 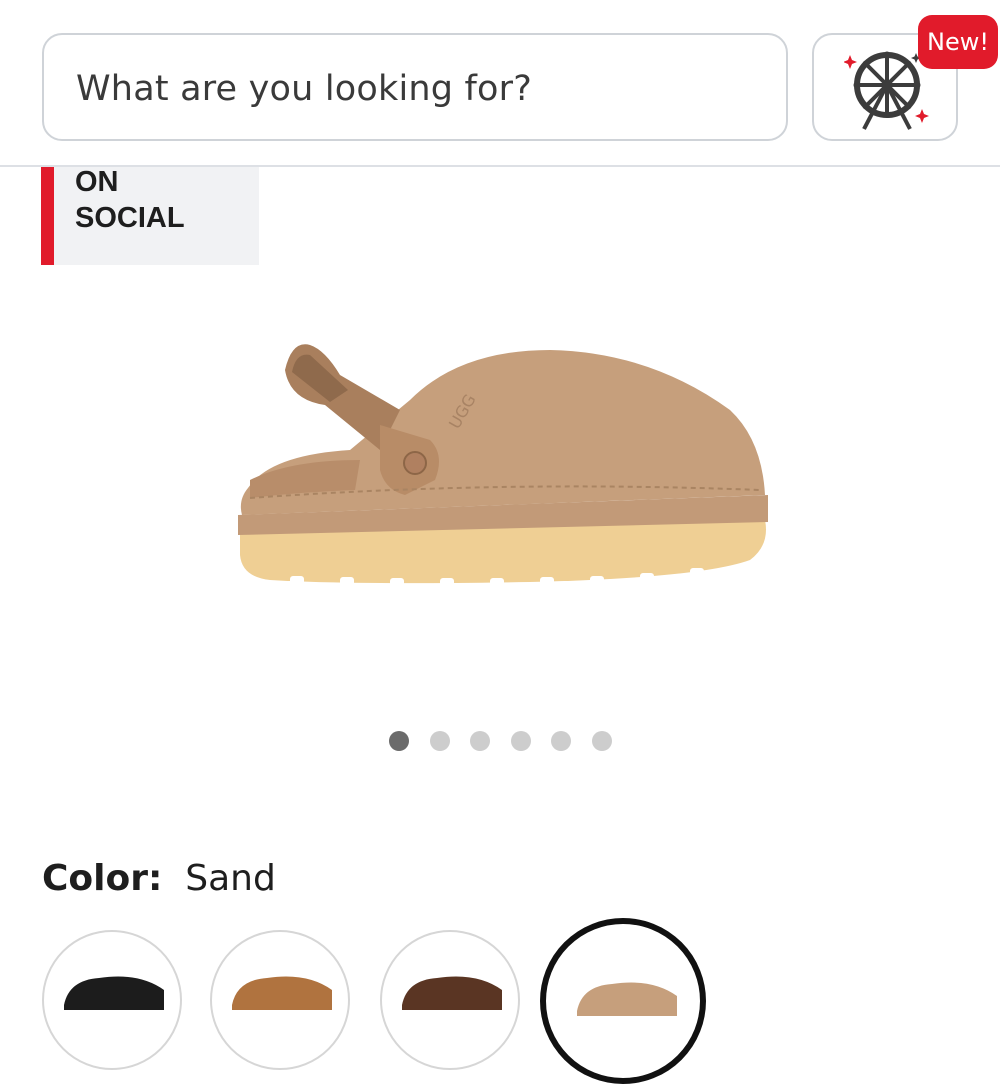 What do you see at coordinates (304, 89) in the screenshot?
I see `search-placeholder: What are you looking for?` at bounding box center [304, 89].